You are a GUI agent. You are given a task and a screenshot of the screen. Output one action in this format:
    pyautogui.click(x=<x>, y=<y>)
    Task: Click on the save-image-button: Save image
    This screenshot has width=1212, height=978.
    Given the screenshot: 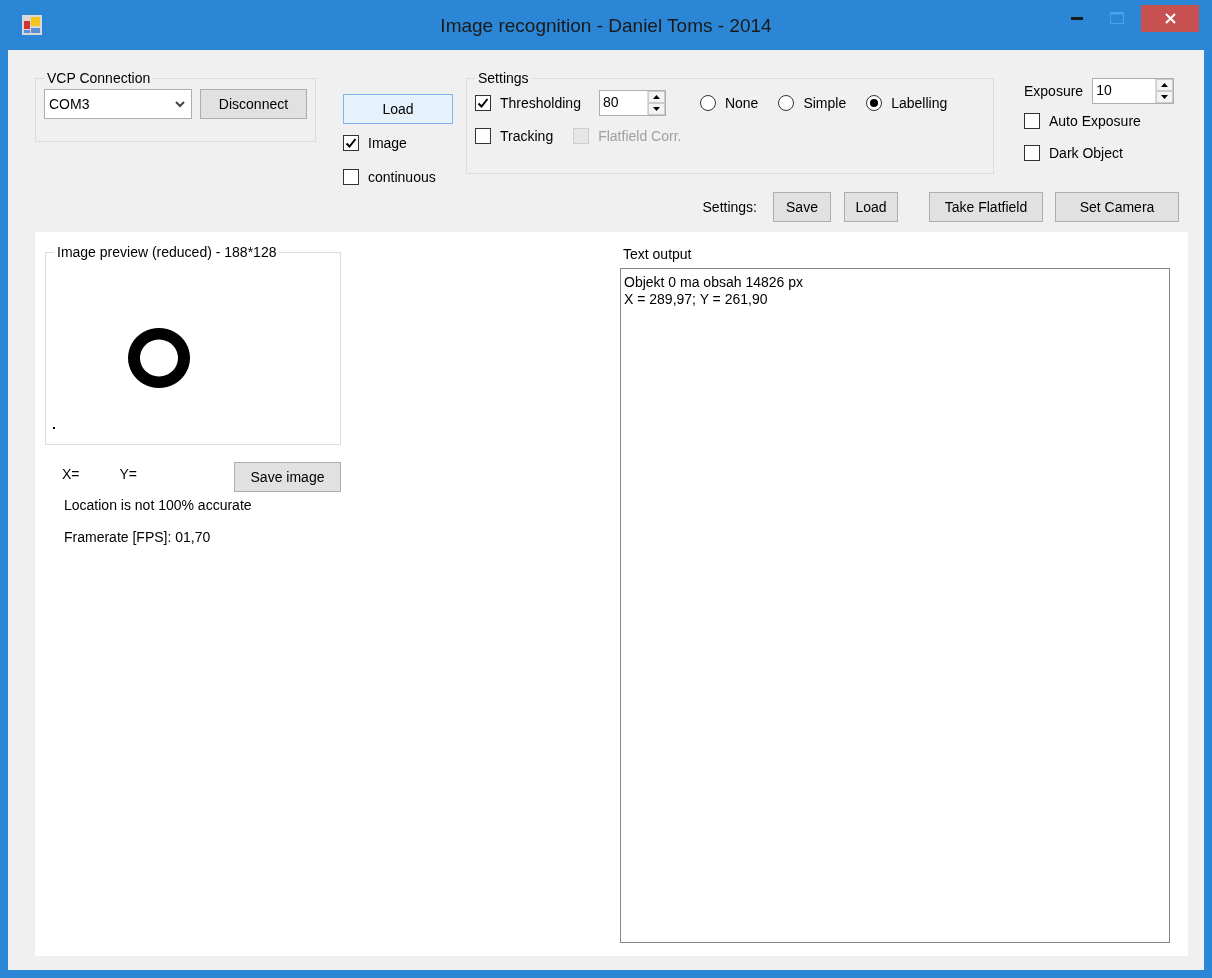 What is the action you would take?
    pyautogui.click(x=287, y=477)
    